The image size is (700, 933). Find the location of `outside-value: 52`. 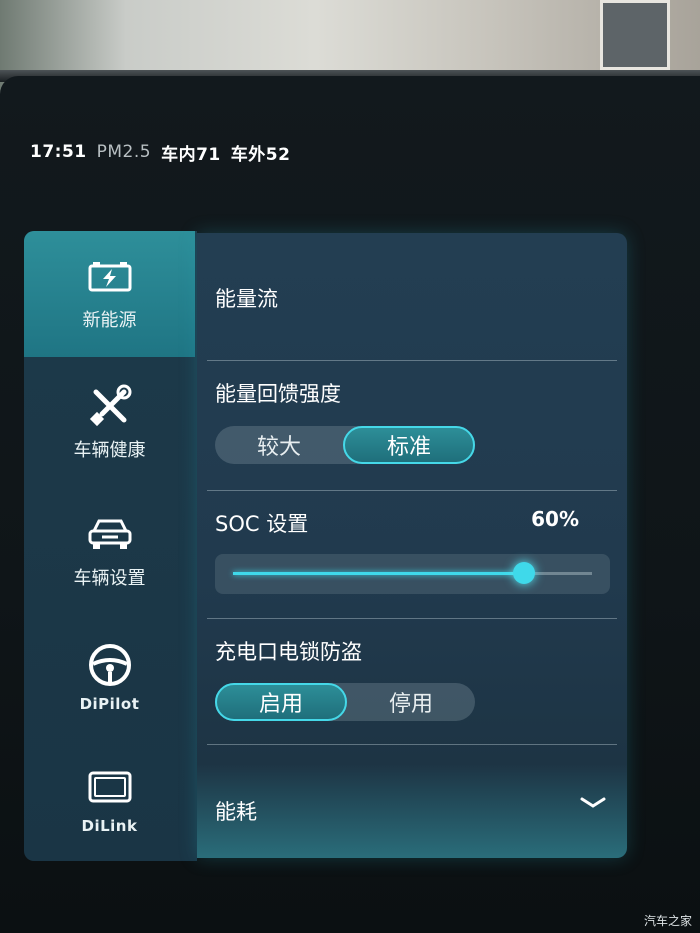

outside-value: 52 is located at coordinates (278, 154).